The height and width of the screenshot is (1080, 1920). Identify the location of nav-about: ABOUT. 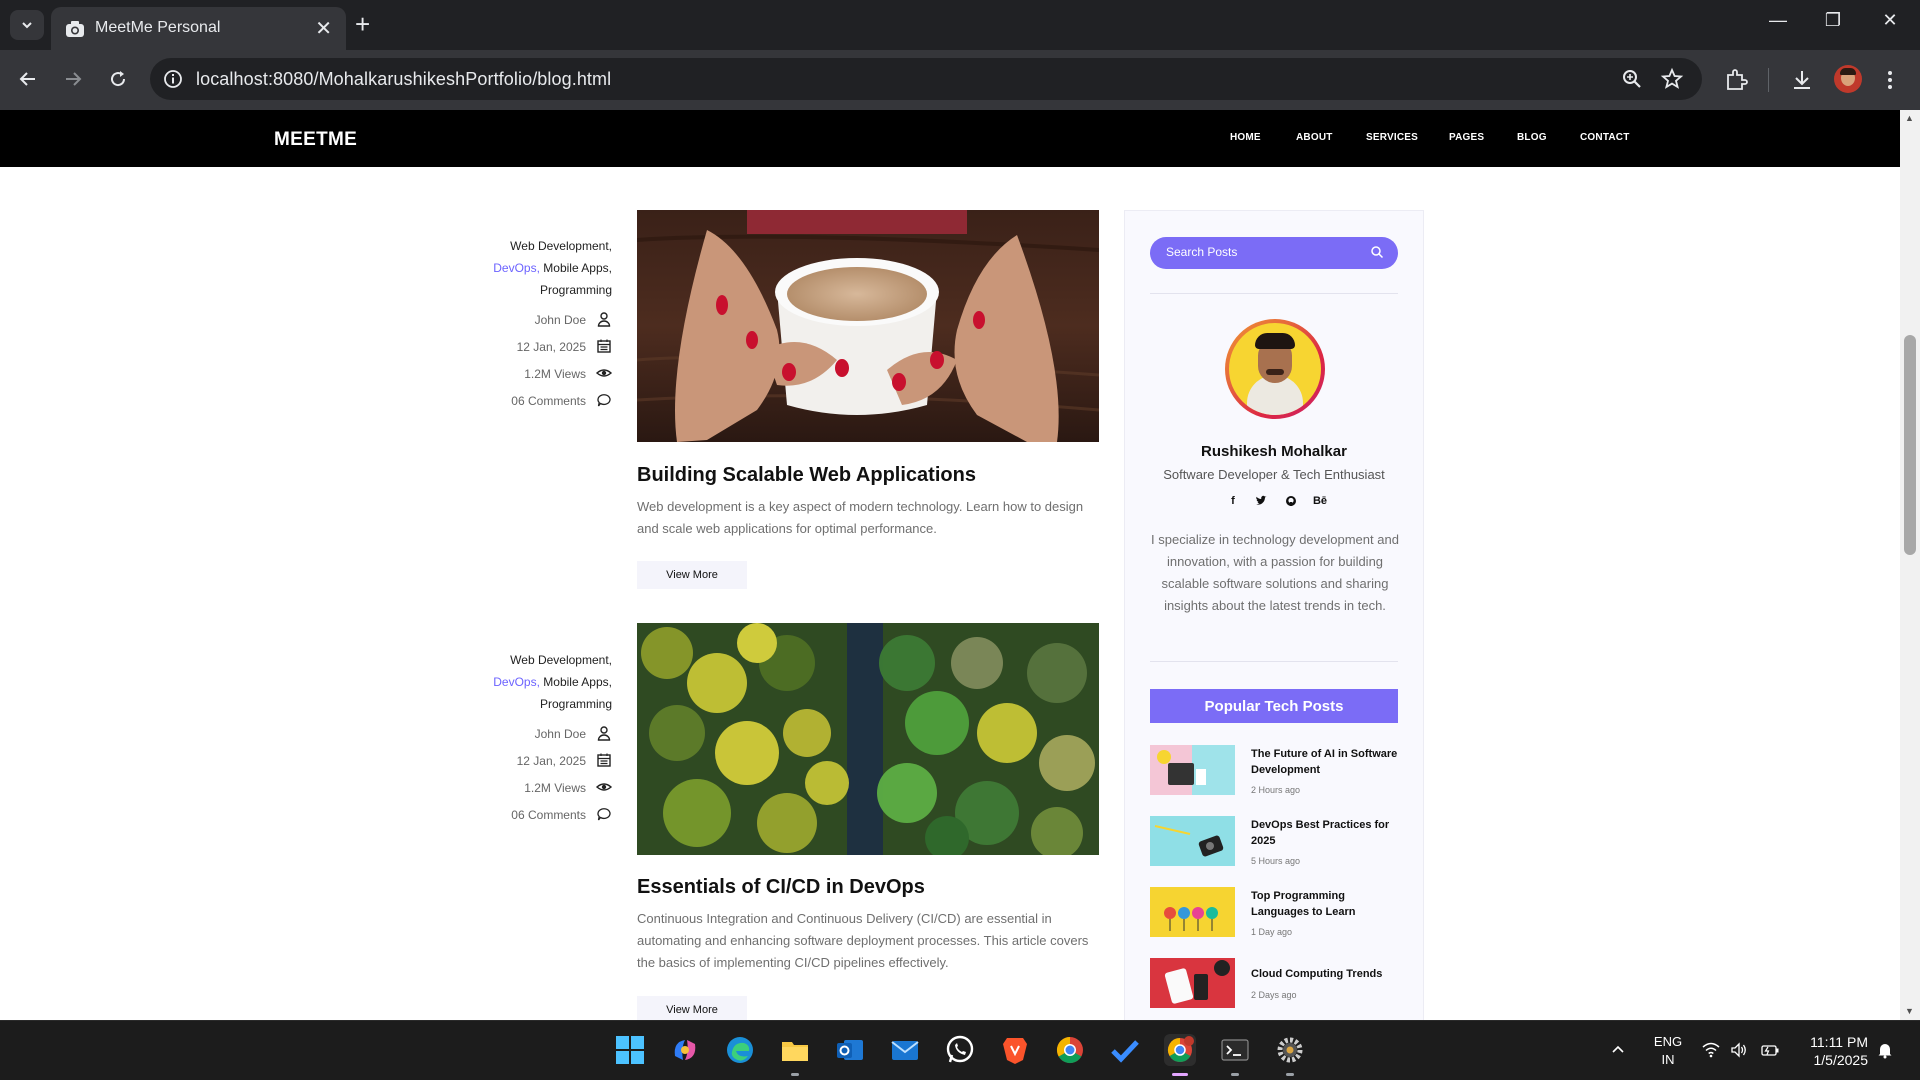
(1314, 137).